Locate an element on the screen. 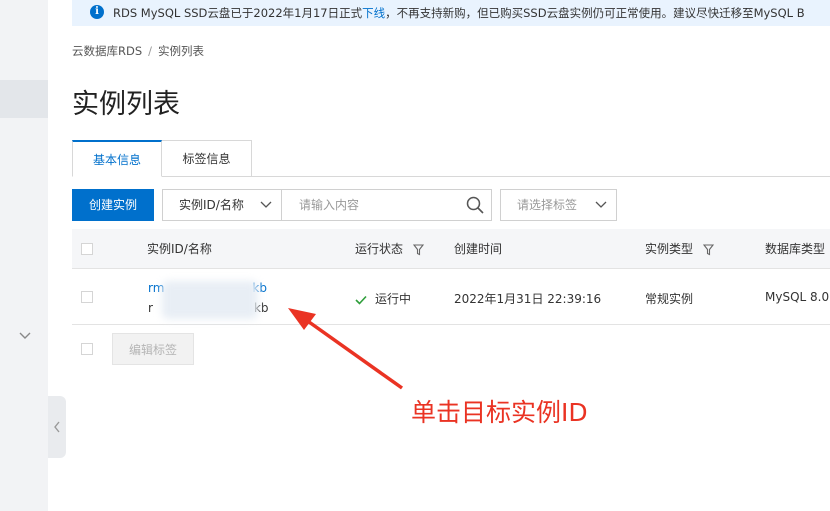  create-instance-button: 创建实例 is located at coordinates (113, 205).